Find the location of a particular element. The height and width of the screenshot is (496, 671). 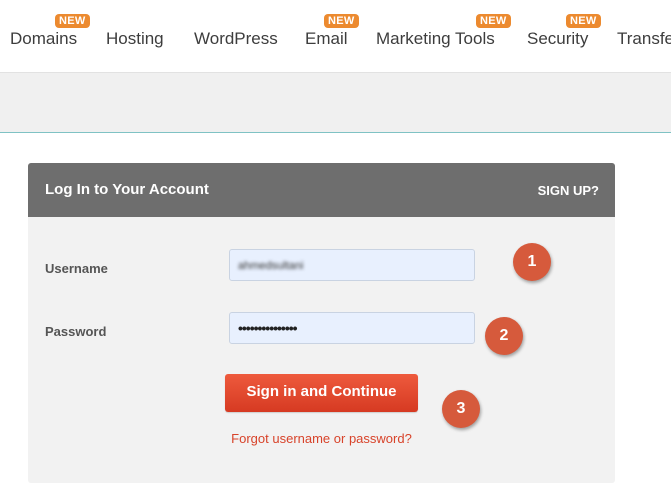

step-marker-1: 1 is located at coordinates (532, 262).